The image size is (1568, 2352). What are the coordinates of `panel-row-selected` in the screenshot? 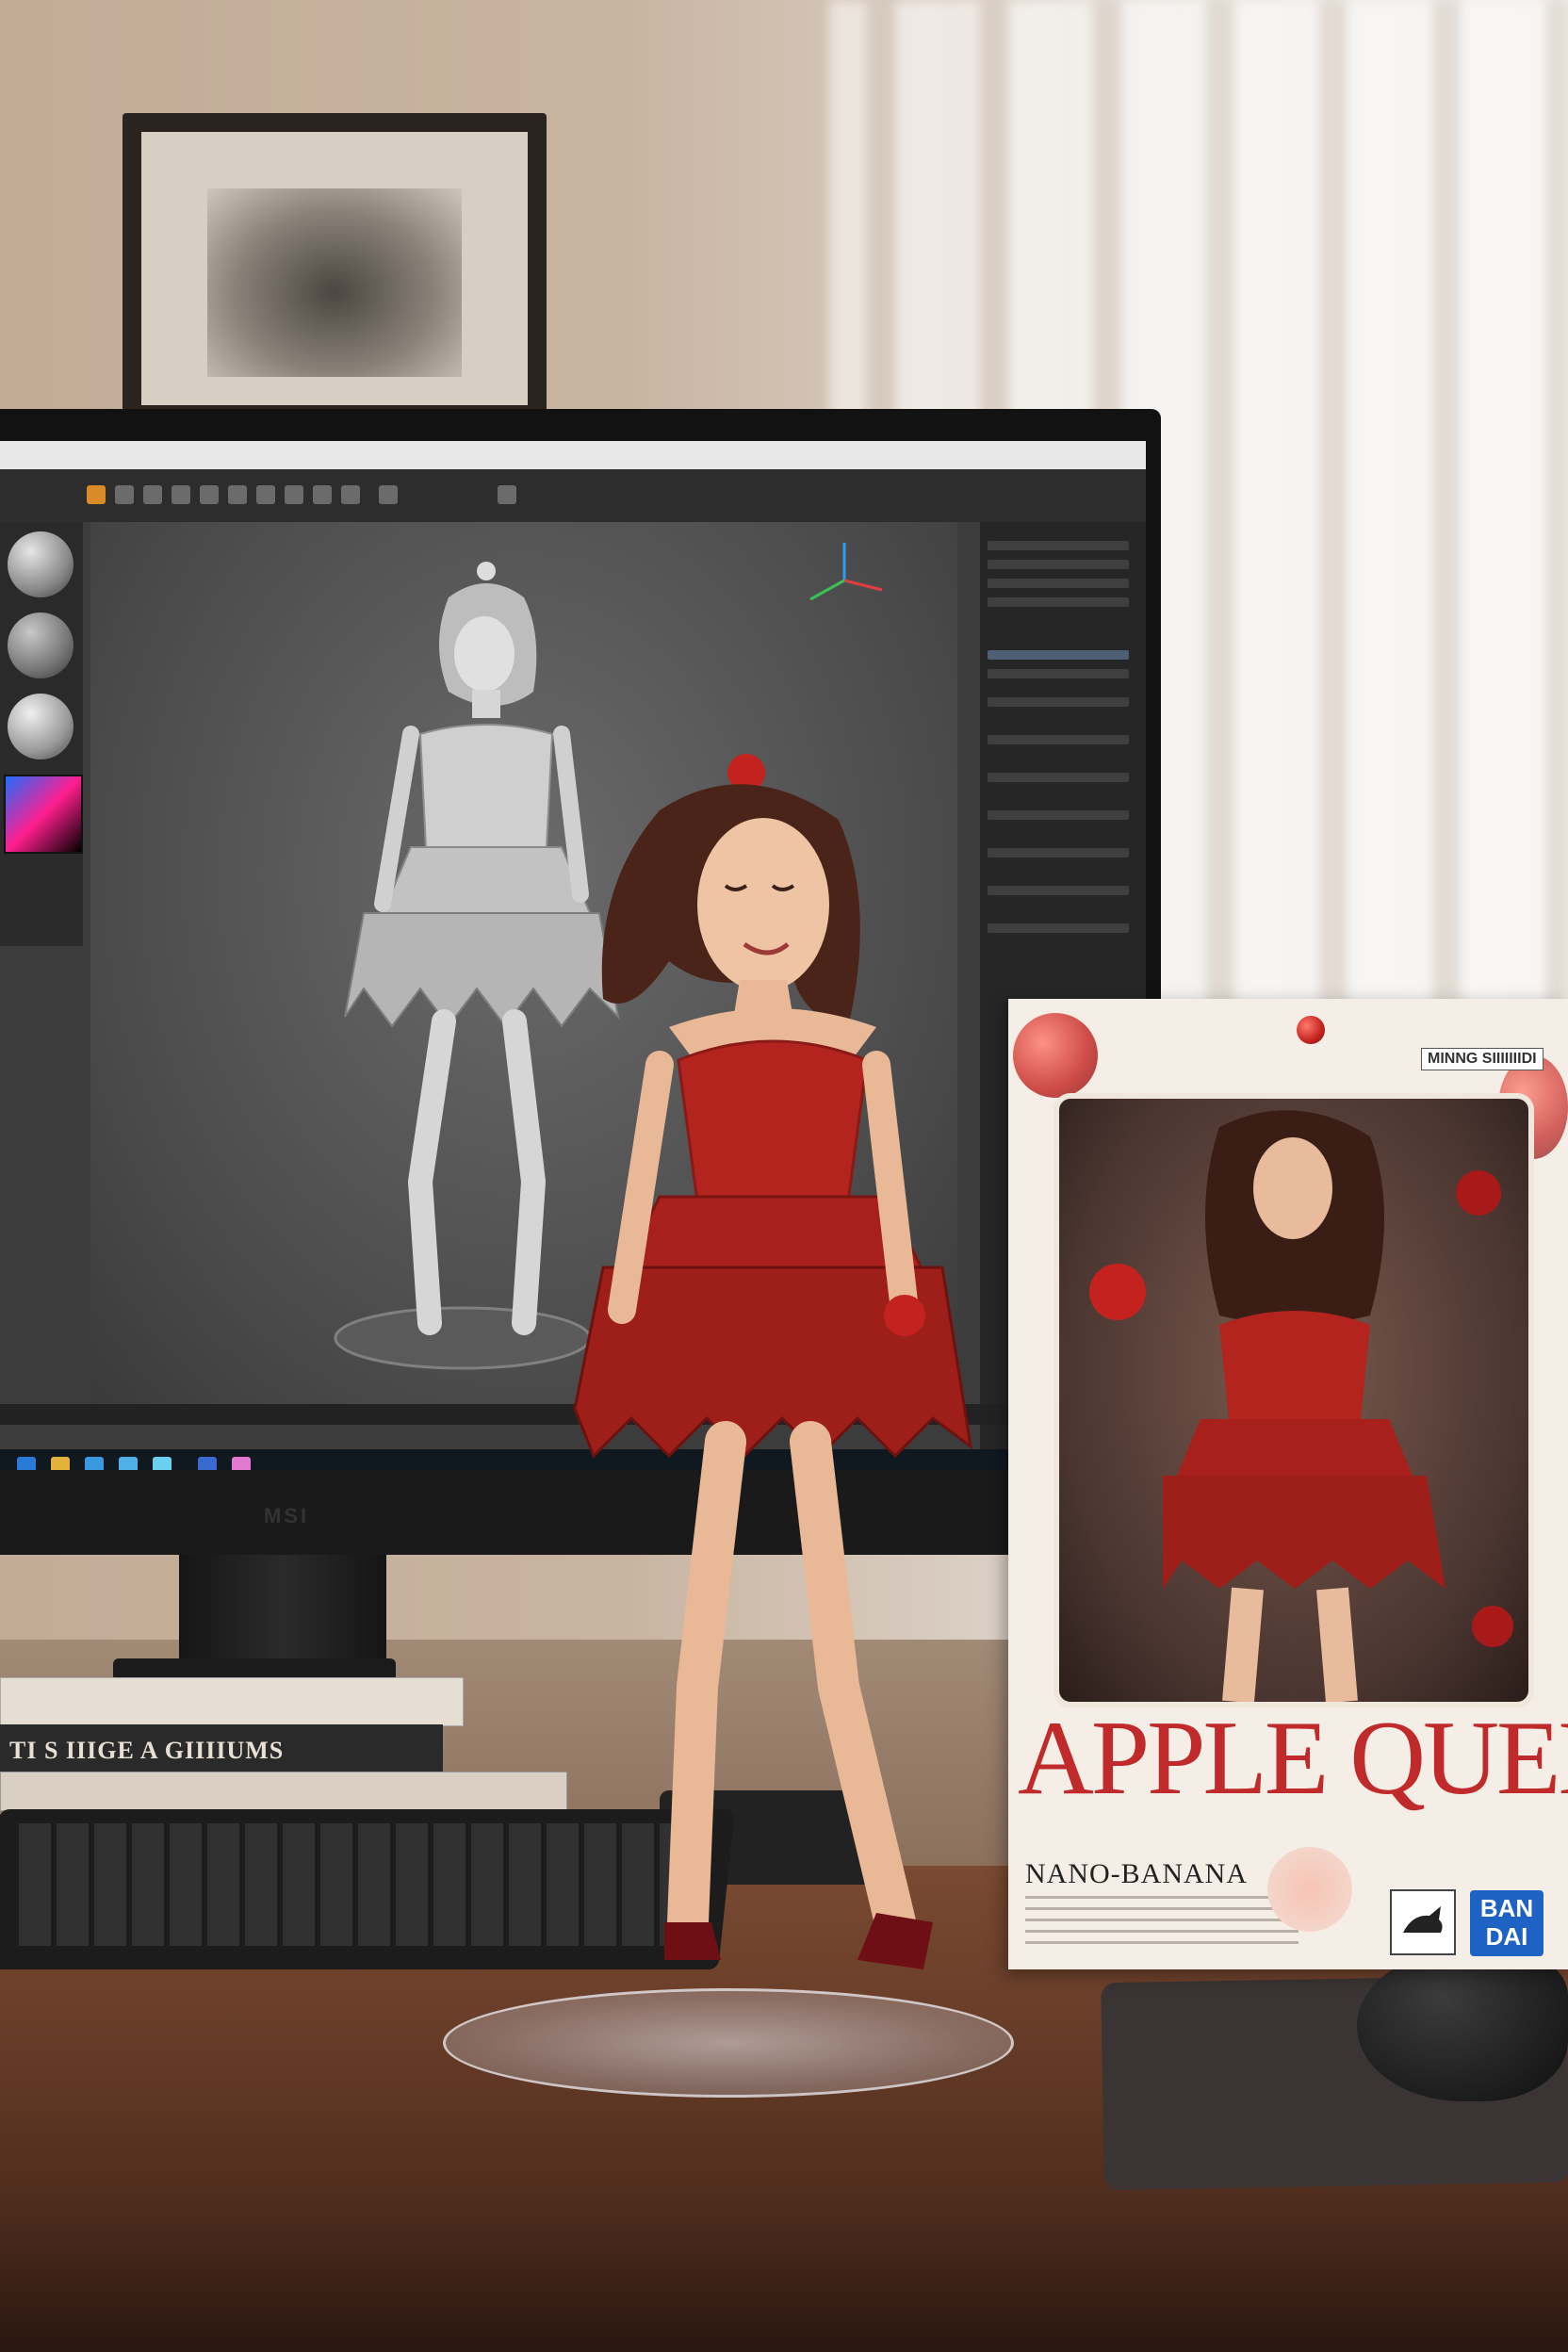 It's located at (1059, 655).